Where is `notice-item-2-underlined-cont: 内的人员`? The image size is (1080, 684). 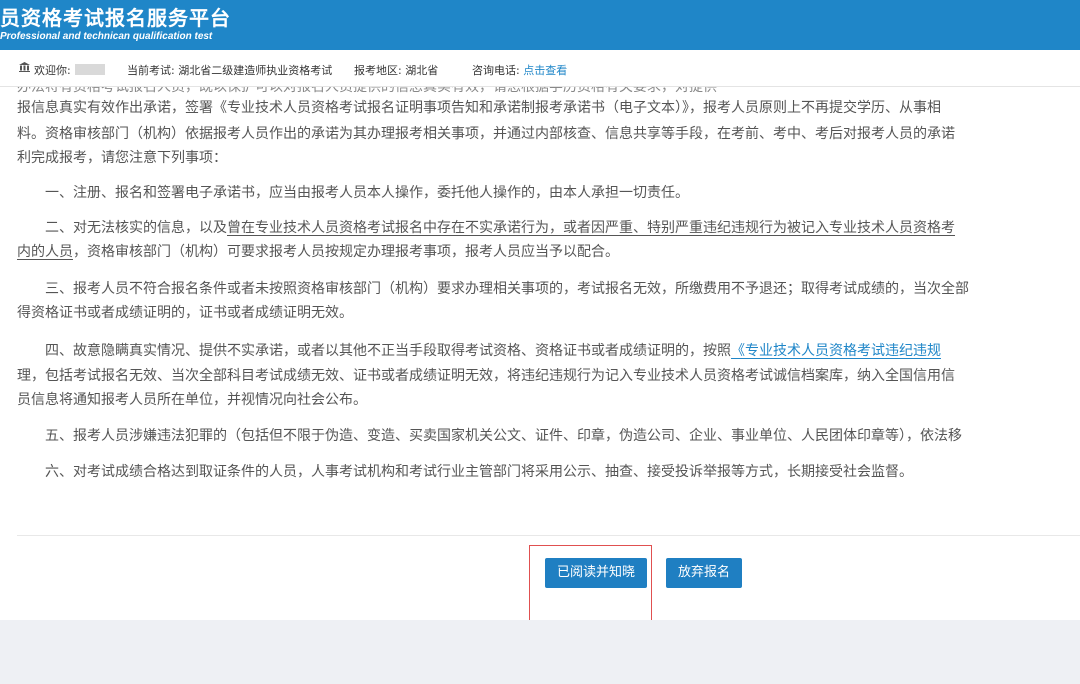
notice-item-2-underlined-cont: 内的人员 is located at coordinates (45, 252).